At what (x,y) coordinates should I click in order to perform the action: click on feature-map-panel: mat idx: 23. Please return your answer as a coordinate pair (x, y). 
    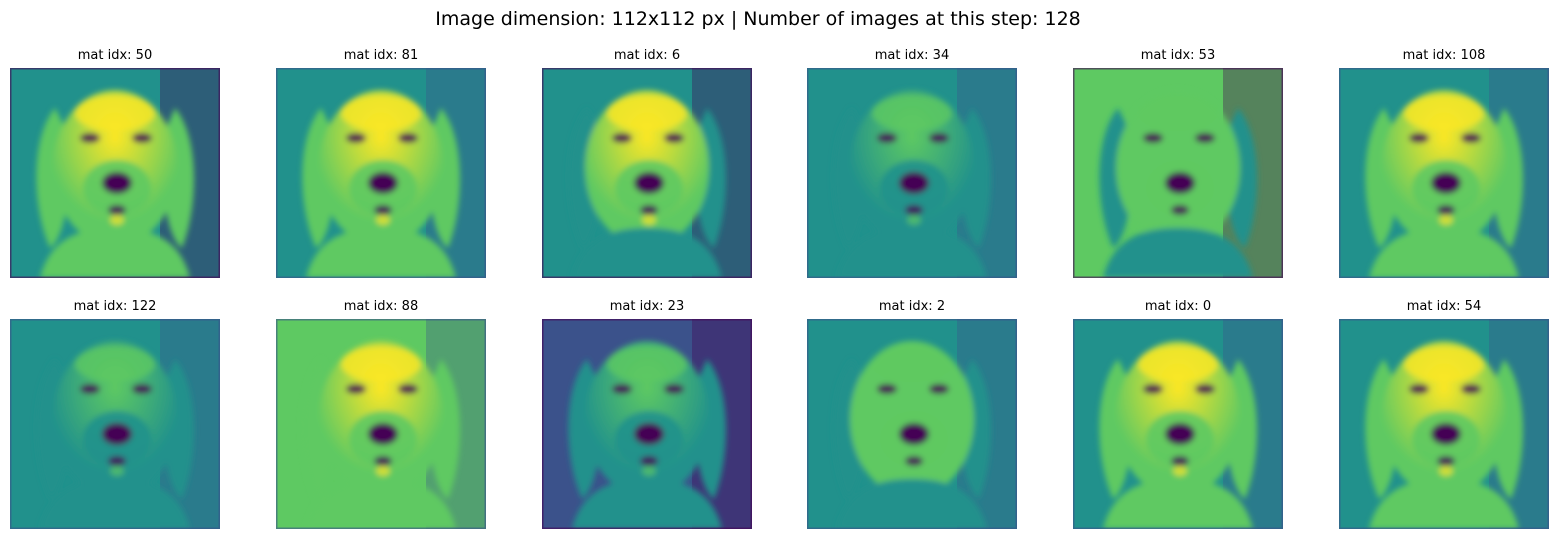
    Looking at the image, I should click on (647, 414).